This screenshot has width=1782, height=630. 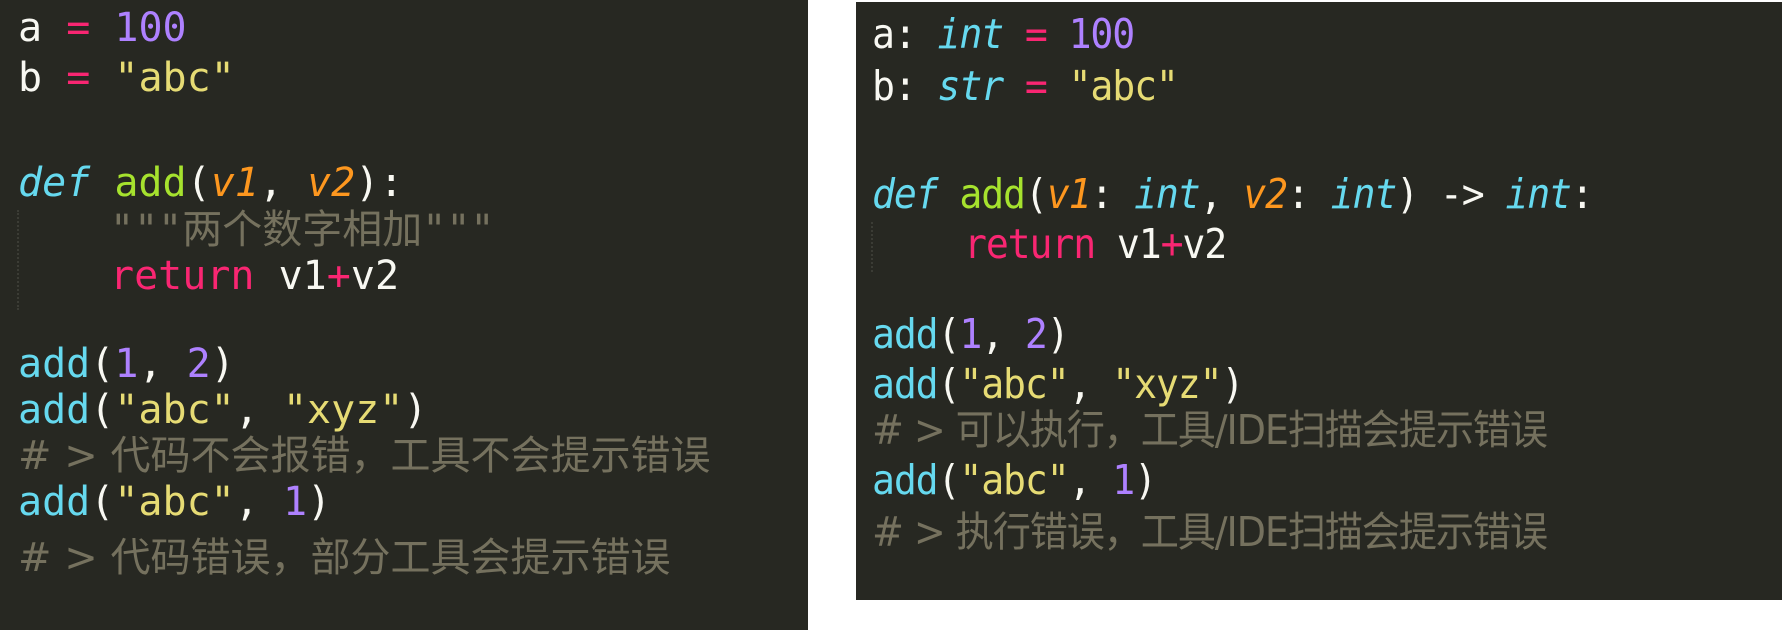 I want to click on code-line-docstring: """两个数字相加""", so click(x=302, y=230).